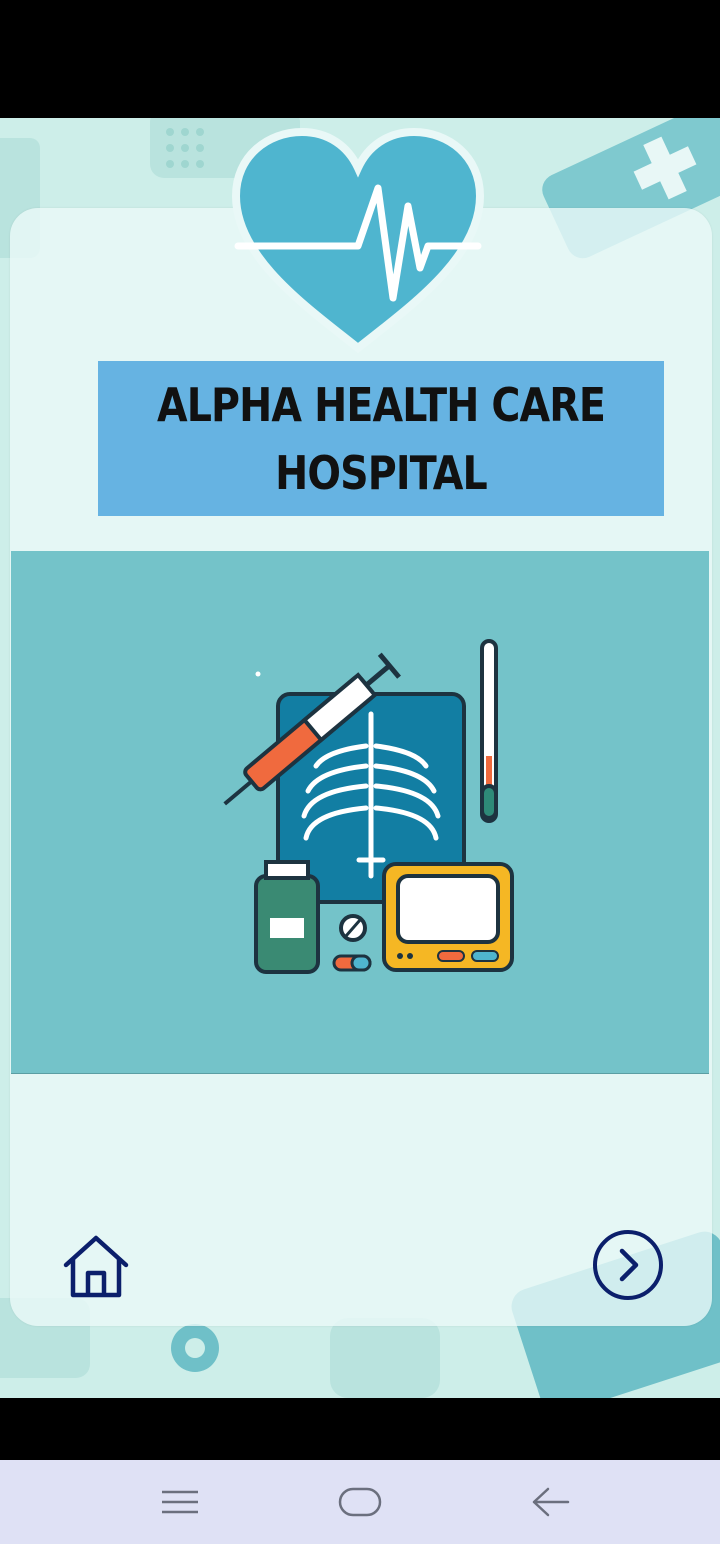  I want to click on status-bar, so click(360, 59).